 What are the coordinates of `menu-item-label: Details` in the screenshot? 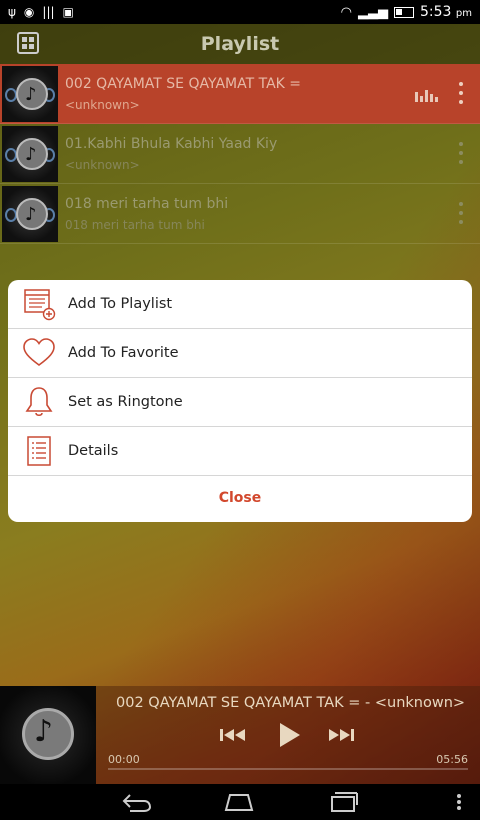 It's located at (93, 451).